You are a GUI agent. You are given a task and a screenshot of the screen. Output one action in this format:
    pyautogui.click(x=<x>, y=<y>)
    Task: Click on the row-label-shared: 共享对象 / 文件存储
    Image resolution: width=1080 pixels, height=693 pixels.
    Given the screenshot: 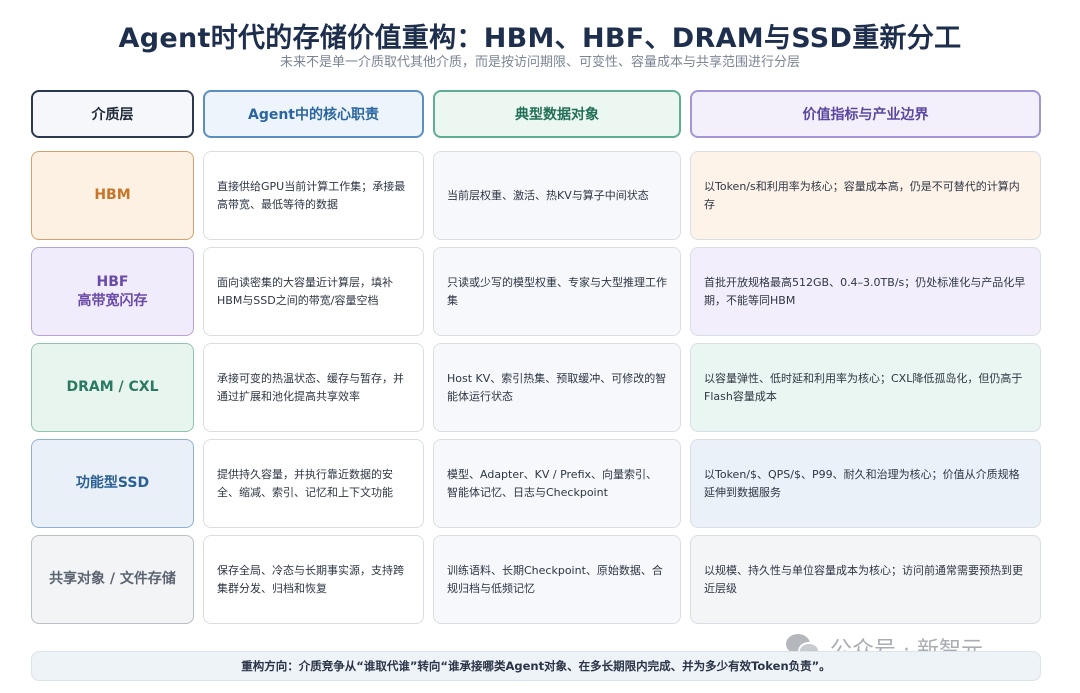 What is the action you would take?
    pyautogui.click(x=112, y=579)
    